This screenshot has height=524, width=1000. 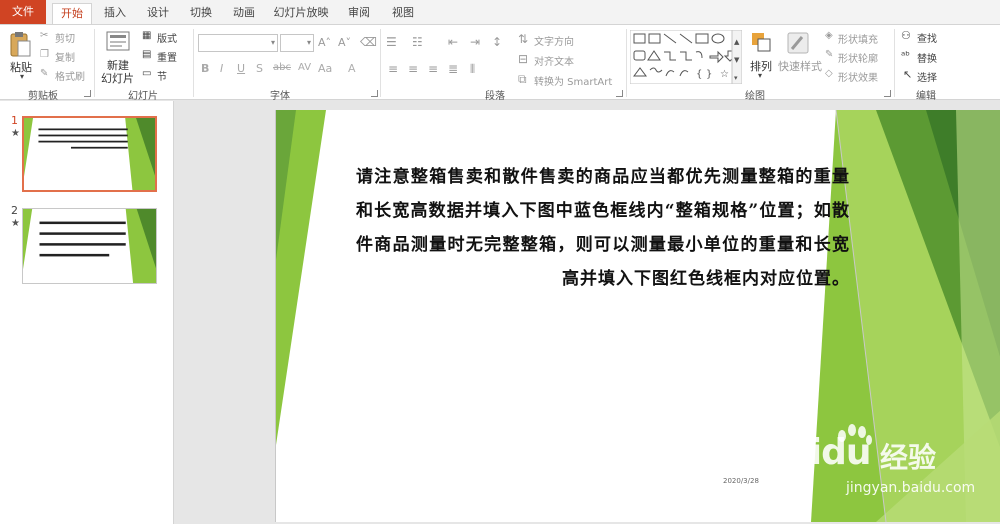 What do you see at coordinates (15, 133) in the screenshot?
I see `animation-star-icon: ★` at bounding box center [15, 133].